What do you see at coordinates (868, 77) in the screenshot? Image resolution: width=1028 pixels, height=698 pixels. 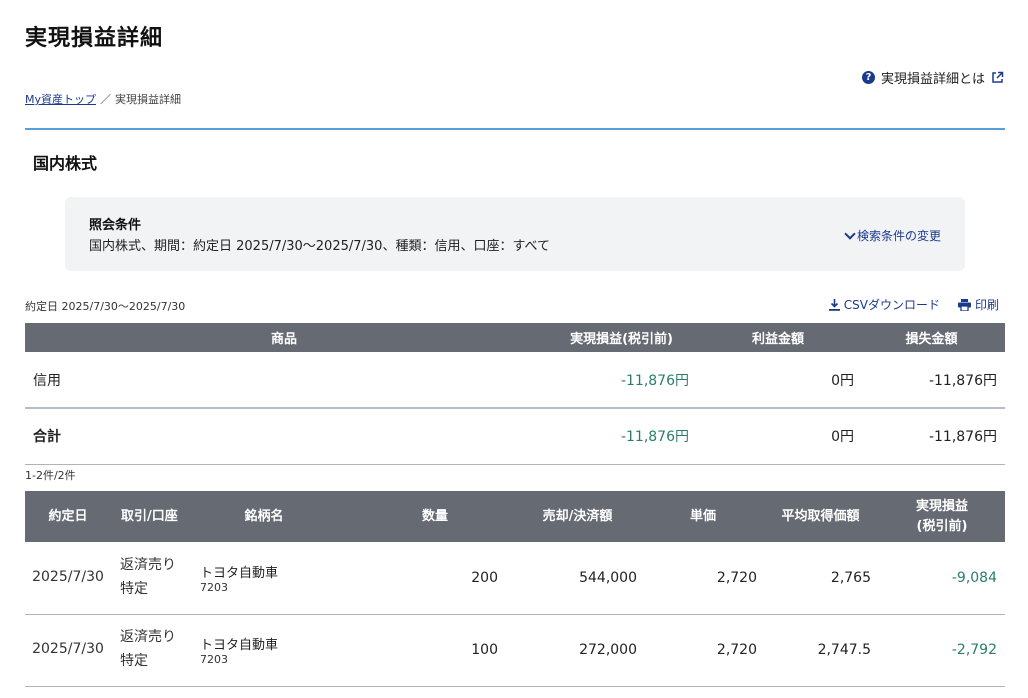 I see `question-icon: ?` at bounding box center [868, 77].